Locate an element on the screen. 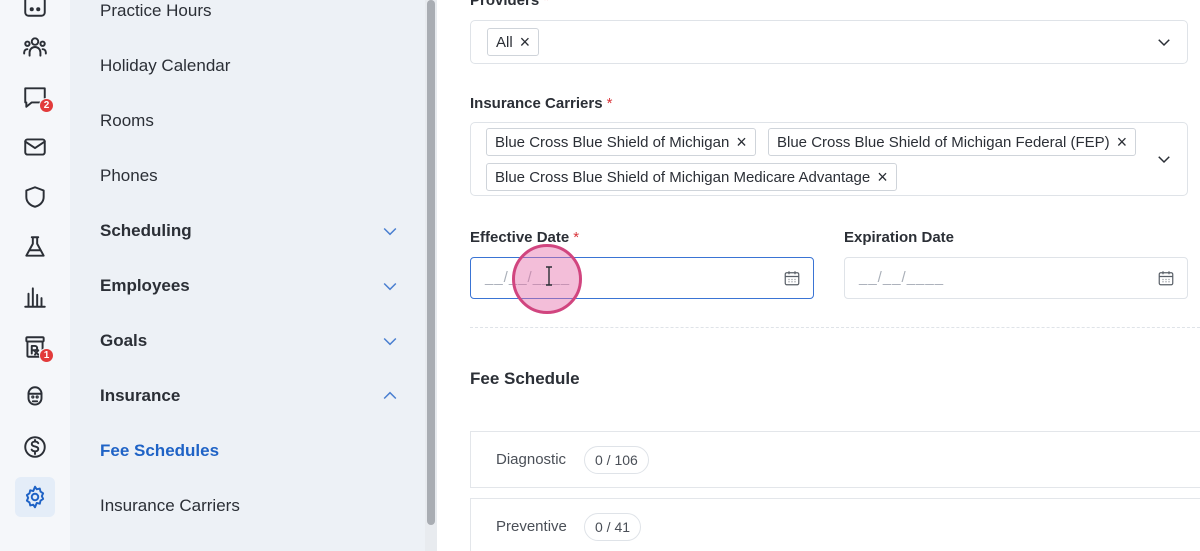  patients-icon is located at coordinates (35, 47).